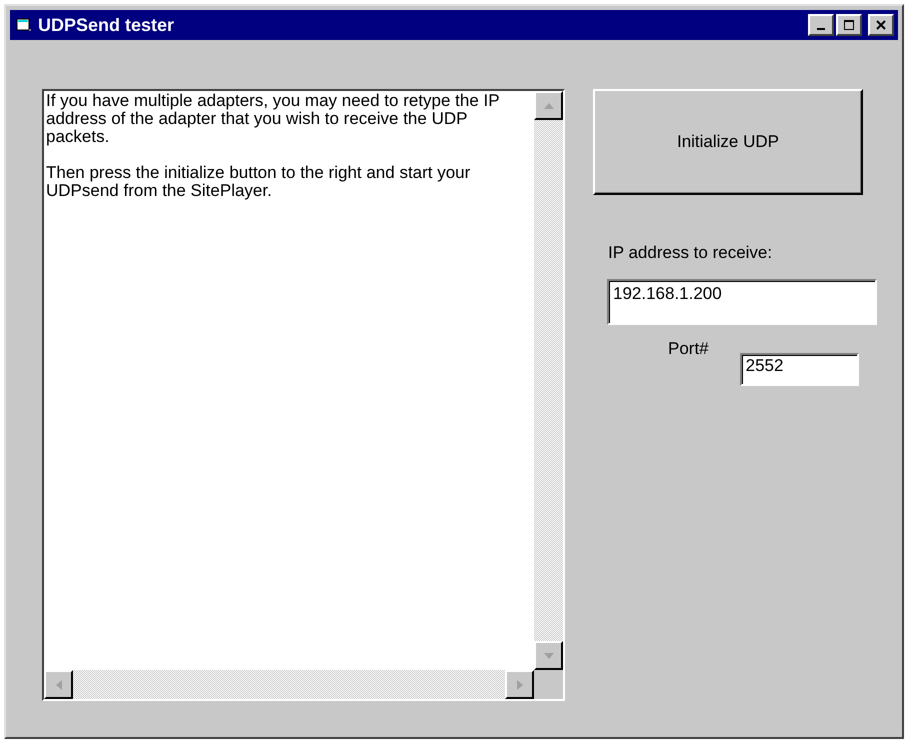 The width and height of the screenshot is (909, 743). What do you see at coordinates (821, 25) in the screenshot?
I see `minimize-button` at bounding box center [821, 25].